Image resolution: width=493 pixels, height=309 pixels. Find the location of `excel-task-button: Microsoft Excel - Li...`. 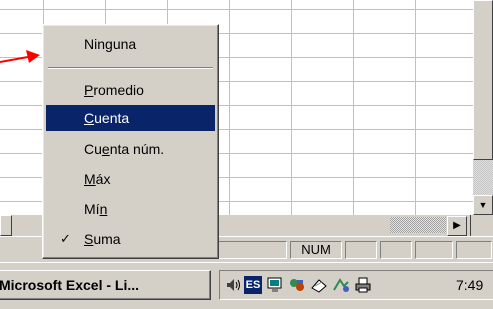

excel-task-button: Microsoft Excel - Li... is located at coordinates (105, 285).